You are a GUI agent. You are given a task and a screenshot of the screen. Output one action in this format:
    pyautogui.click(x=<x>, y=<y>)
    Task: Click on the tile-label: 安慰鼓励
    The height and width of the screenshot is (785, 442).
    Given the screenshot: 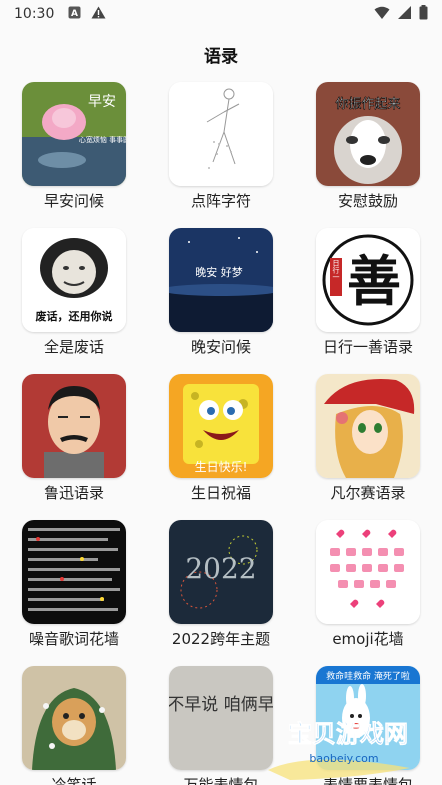 What is the action you would take?
    pyautogui.click(x=367, y=201)
    